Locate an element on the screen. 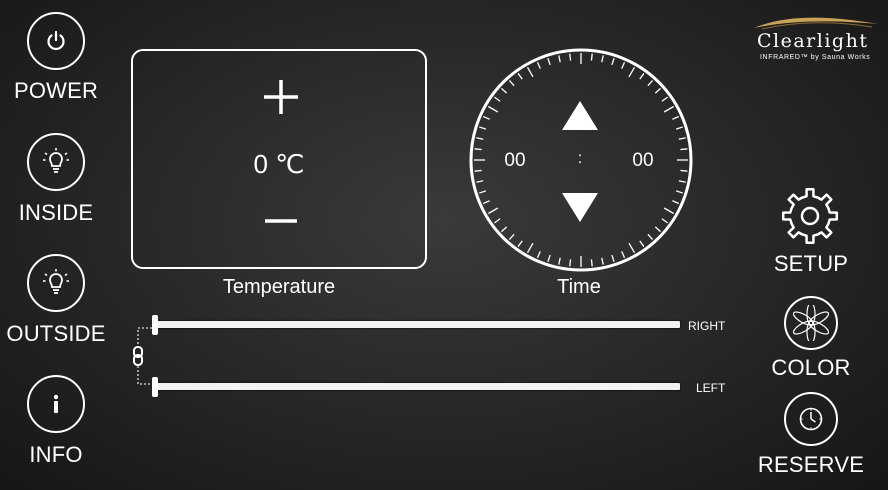 The height and width of the screenshot is (490, 888). time-decrease-button is located at coordinates (580, 208).